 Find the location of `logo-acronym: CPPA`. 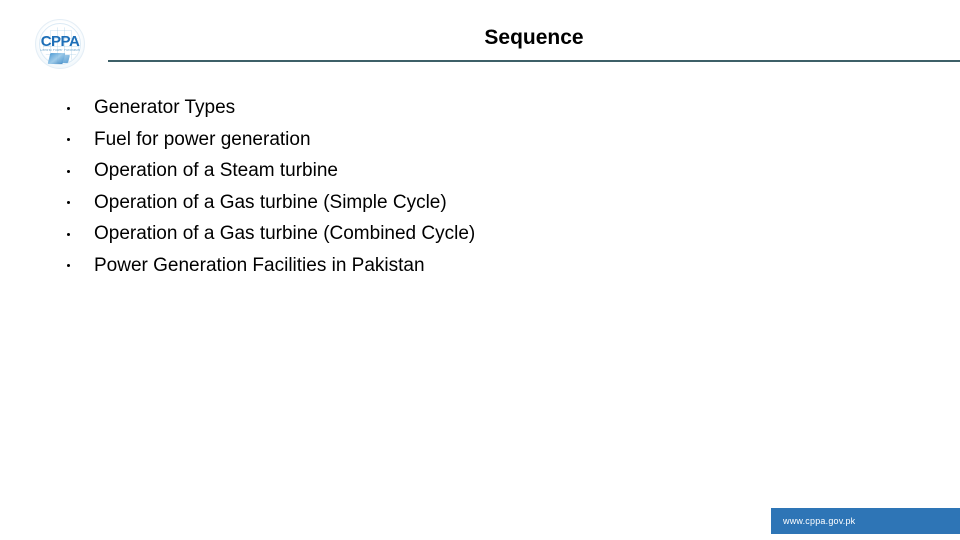

logo-acronym: CPPA is located at coordinates (60, 41).